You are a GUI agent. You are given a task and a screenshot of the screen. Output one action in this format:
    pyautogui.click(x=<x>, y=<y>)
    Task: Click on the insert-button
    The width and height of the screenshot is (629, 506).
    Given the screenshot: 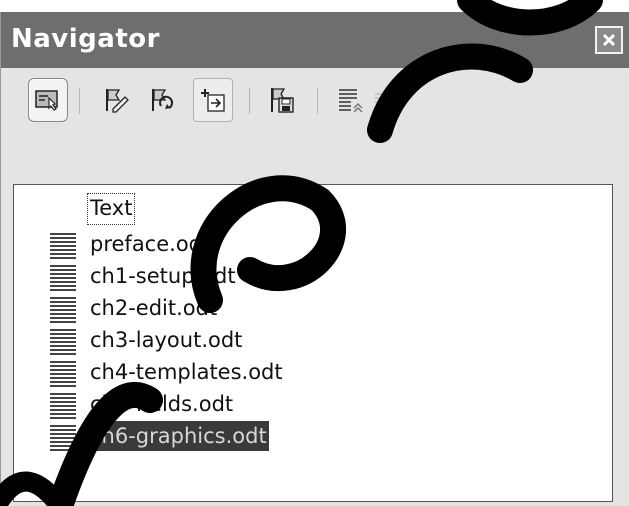 What is the action you would take?
    pyautogui.click(x=213, y=100)
    